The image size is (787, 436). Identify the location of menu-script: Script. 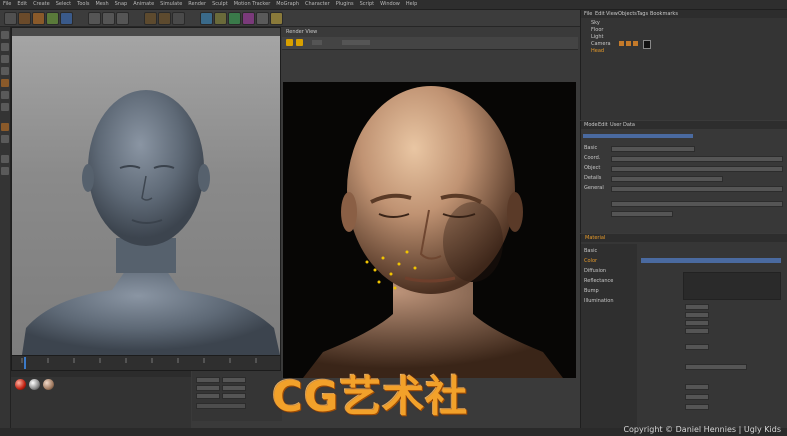
(367, 4).